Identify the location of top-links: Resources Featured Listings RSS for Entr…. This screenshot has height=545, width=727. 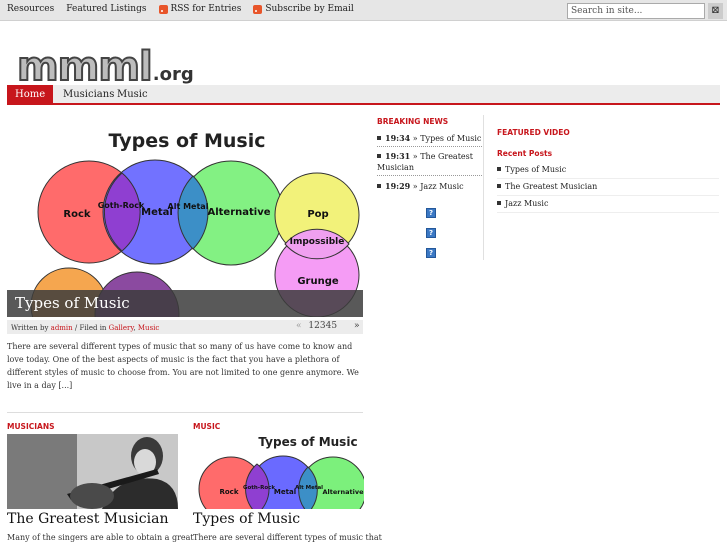
(186, 9).